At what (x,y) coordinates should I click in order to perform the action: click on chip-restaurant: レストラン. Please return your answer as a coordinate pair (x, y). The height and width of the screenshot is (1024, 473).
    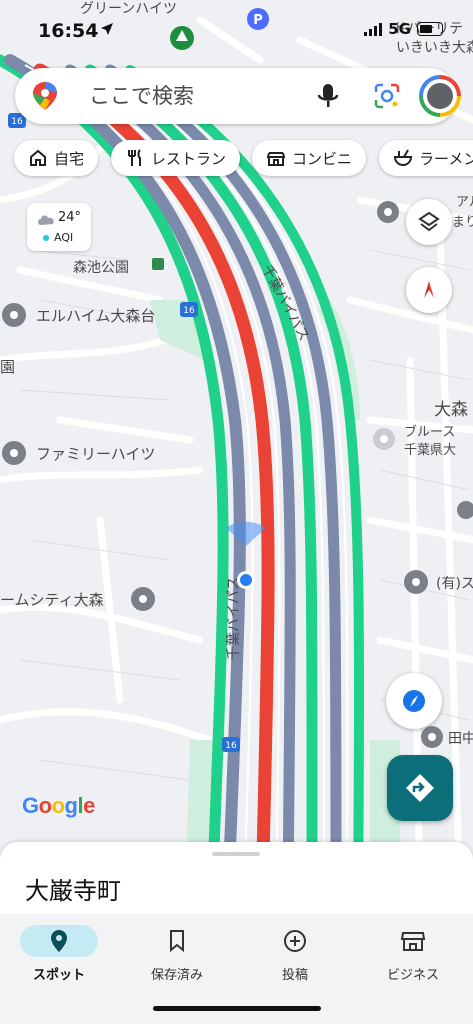
    Looking at the image, I should click on (176, 158).